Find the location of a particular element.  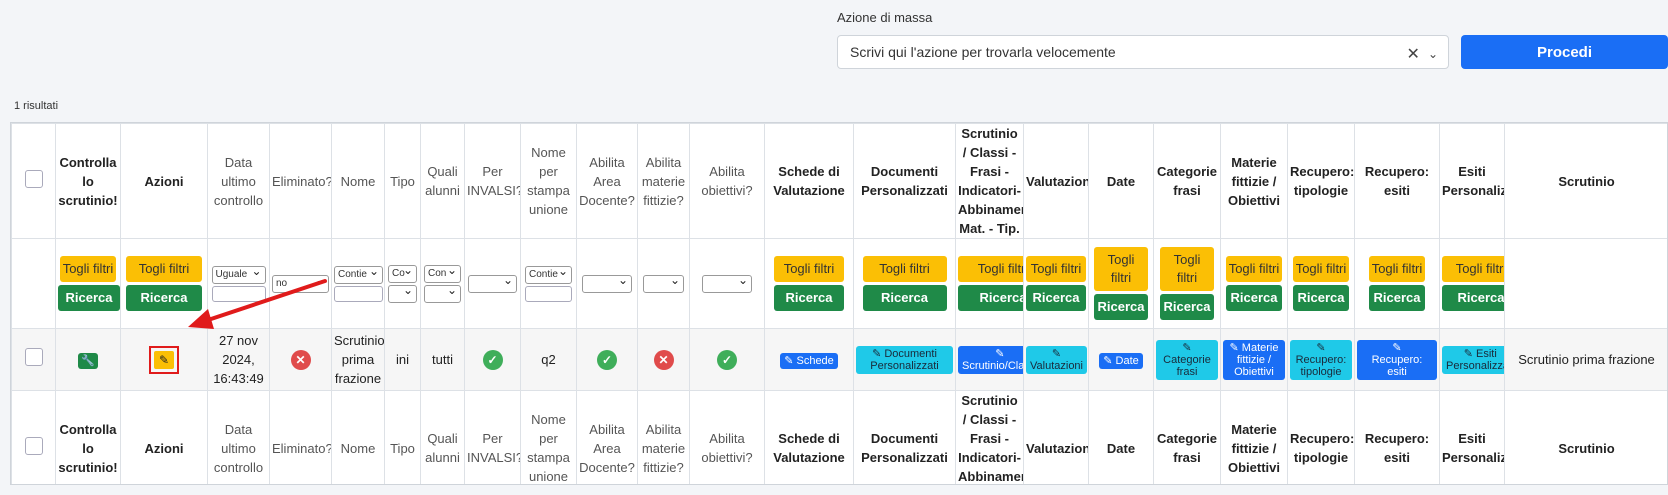

col-footer: Abilita obiettivi? is located at coordinates (727, 437).